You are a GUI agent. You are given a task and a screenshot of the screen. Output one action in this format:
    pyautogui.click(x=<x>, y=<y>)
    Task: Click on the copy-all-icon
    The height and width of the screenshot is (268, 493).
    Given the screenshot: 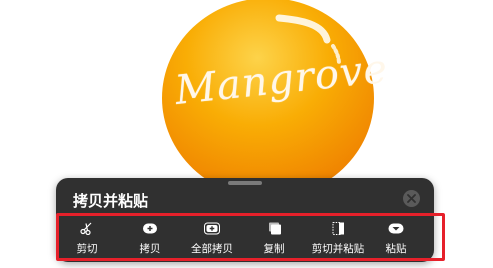 What is the action you would take?
    pyautogui.click(x=212, y=228)
    